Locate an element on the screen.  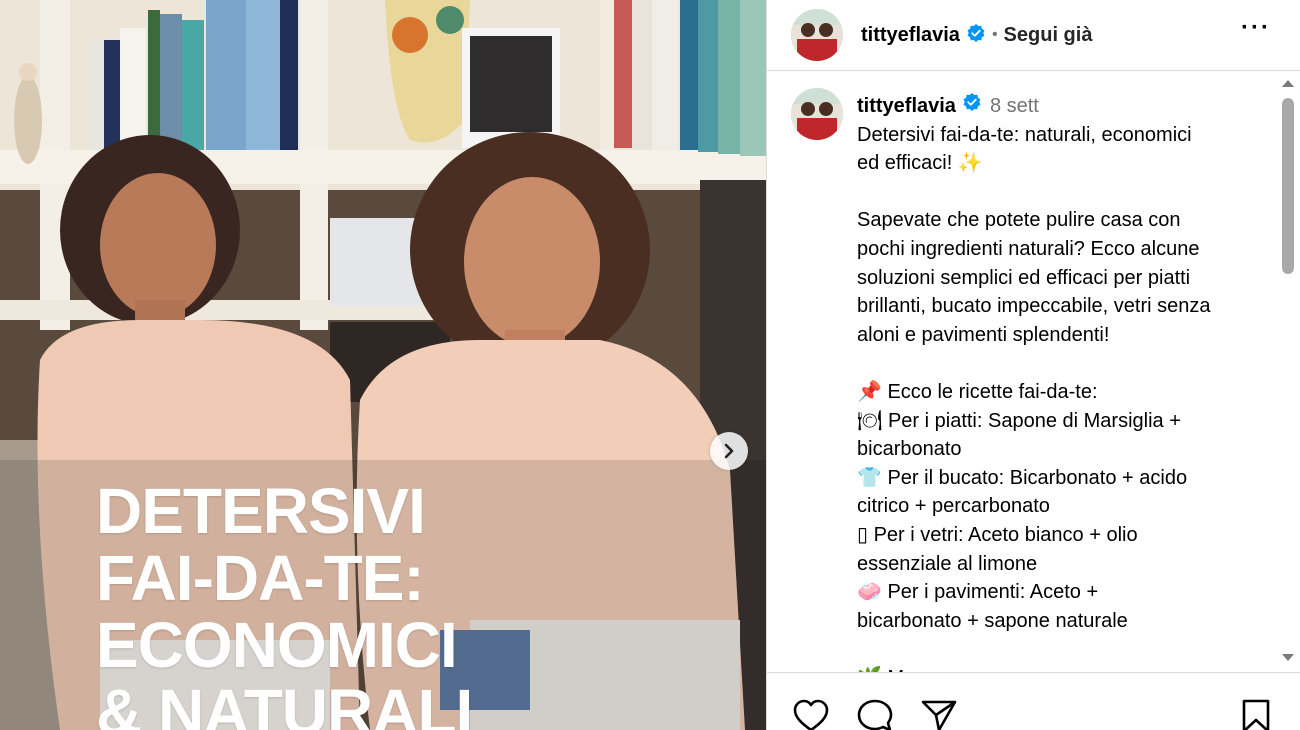
caption-line: 🍽 Per i piatti: Sapone di Marsiglia + is located at coordinates (1019, 420).